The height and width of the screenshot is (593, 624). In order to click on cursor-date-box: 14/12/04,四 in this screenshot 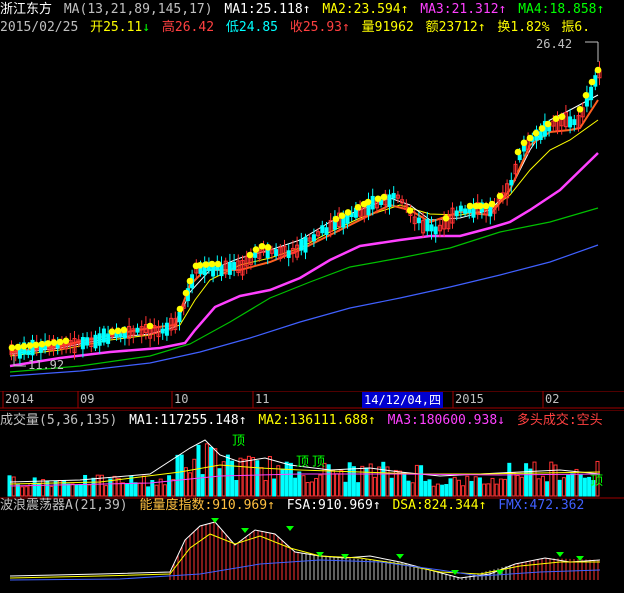, I will do `click(403, 400)`.